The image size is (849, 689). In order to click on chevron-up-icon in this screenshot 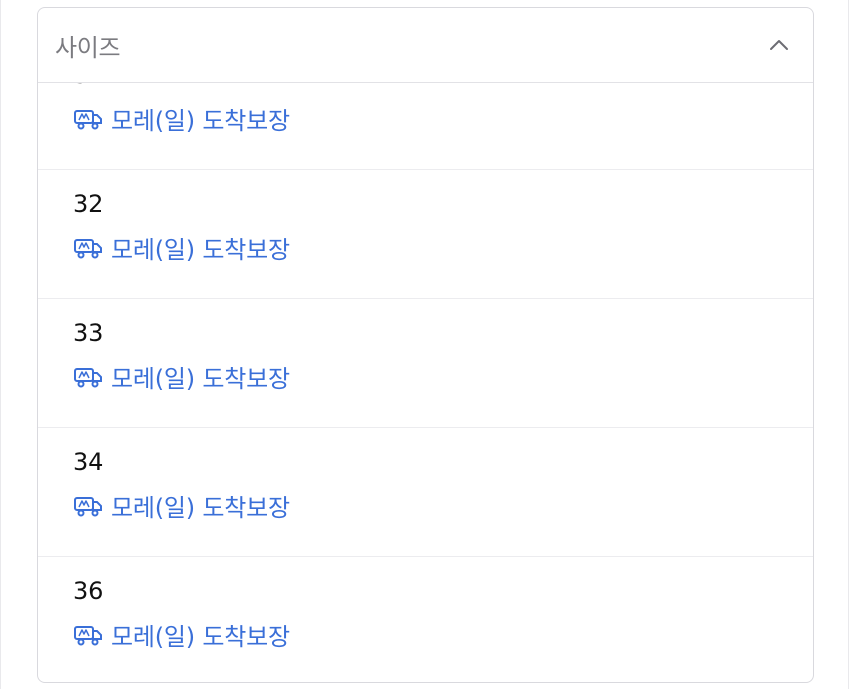, I will do `click(779, 45)`.